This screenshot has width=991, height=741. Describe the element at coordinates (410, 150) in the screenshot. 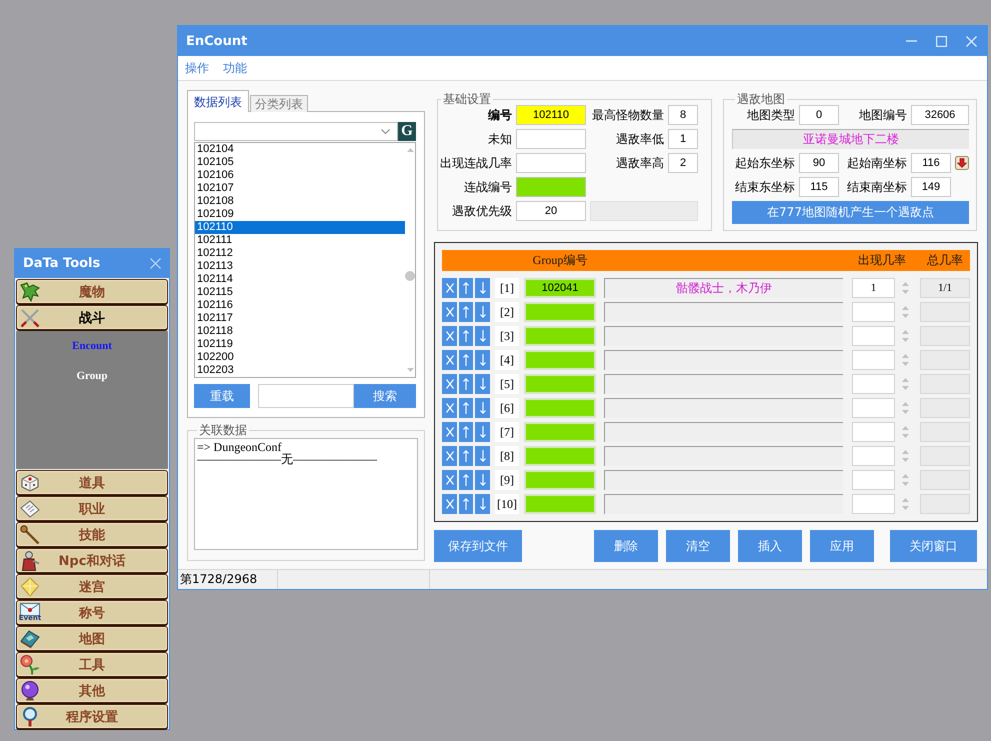

I see `scroll-up-icon` at that location.